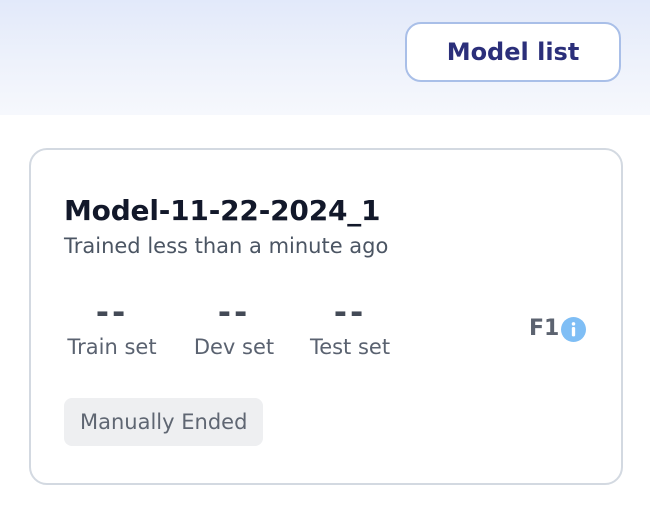 This screenshot has height=511, width=650. I want to click on f1-label: F1, so click(544, 328).